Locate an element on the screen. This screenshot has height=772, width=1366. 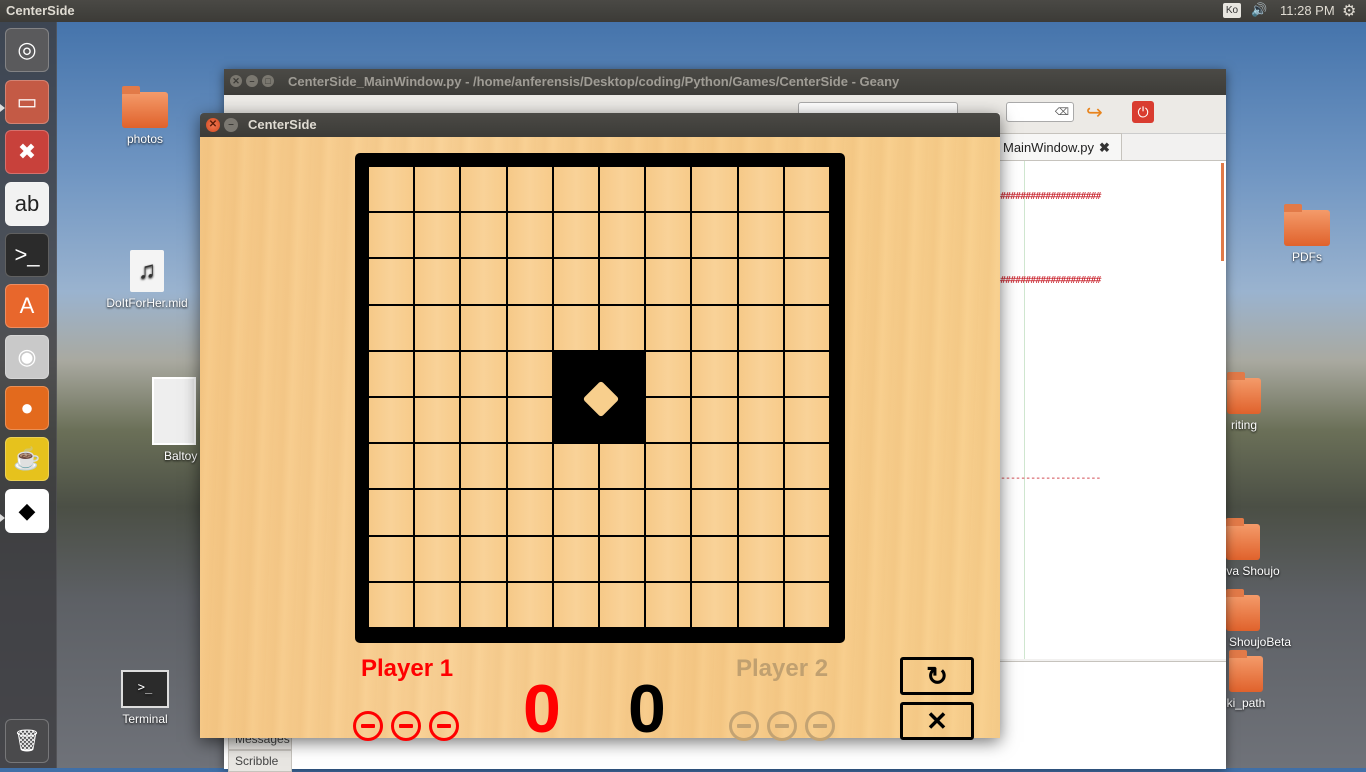
volume-icon: 🔊 is located at coordinates (1259, 10).